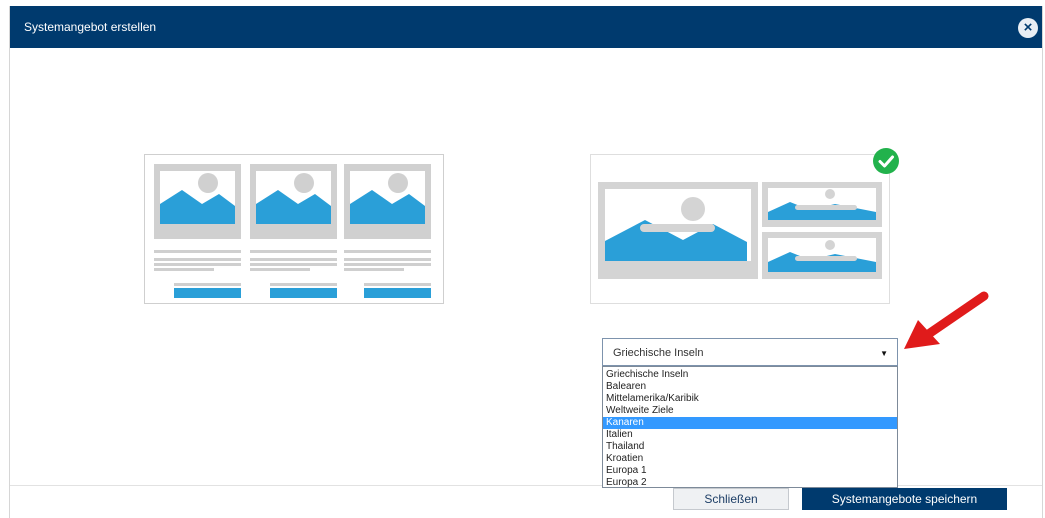  What do you see at coordinates (750, 375) in the screenshot?
I see `dropdown-option: Griechische Inseln` at bounding box center [750, 375].